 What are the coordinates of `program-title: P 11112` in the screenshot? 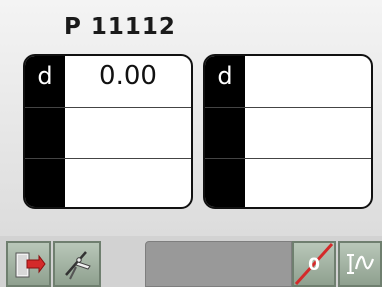 It's located at (120, 27).